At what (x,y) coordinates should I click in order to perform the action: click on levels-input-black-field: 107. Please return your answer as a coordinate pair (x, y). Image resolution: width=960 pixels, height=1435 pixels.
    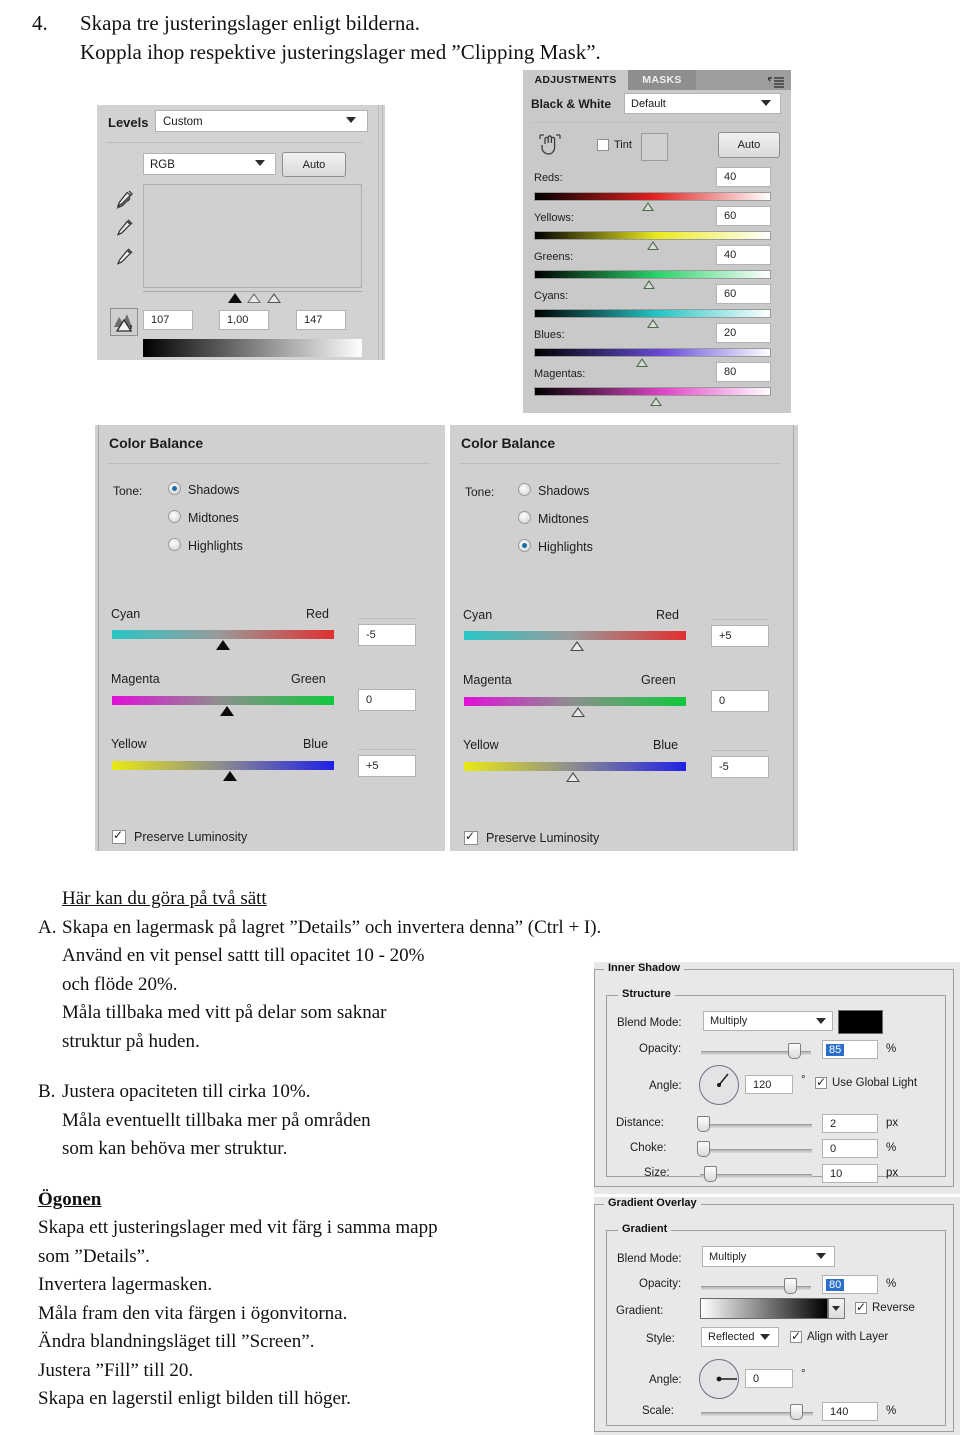
    Looking at the image, I should click on (168, 320).